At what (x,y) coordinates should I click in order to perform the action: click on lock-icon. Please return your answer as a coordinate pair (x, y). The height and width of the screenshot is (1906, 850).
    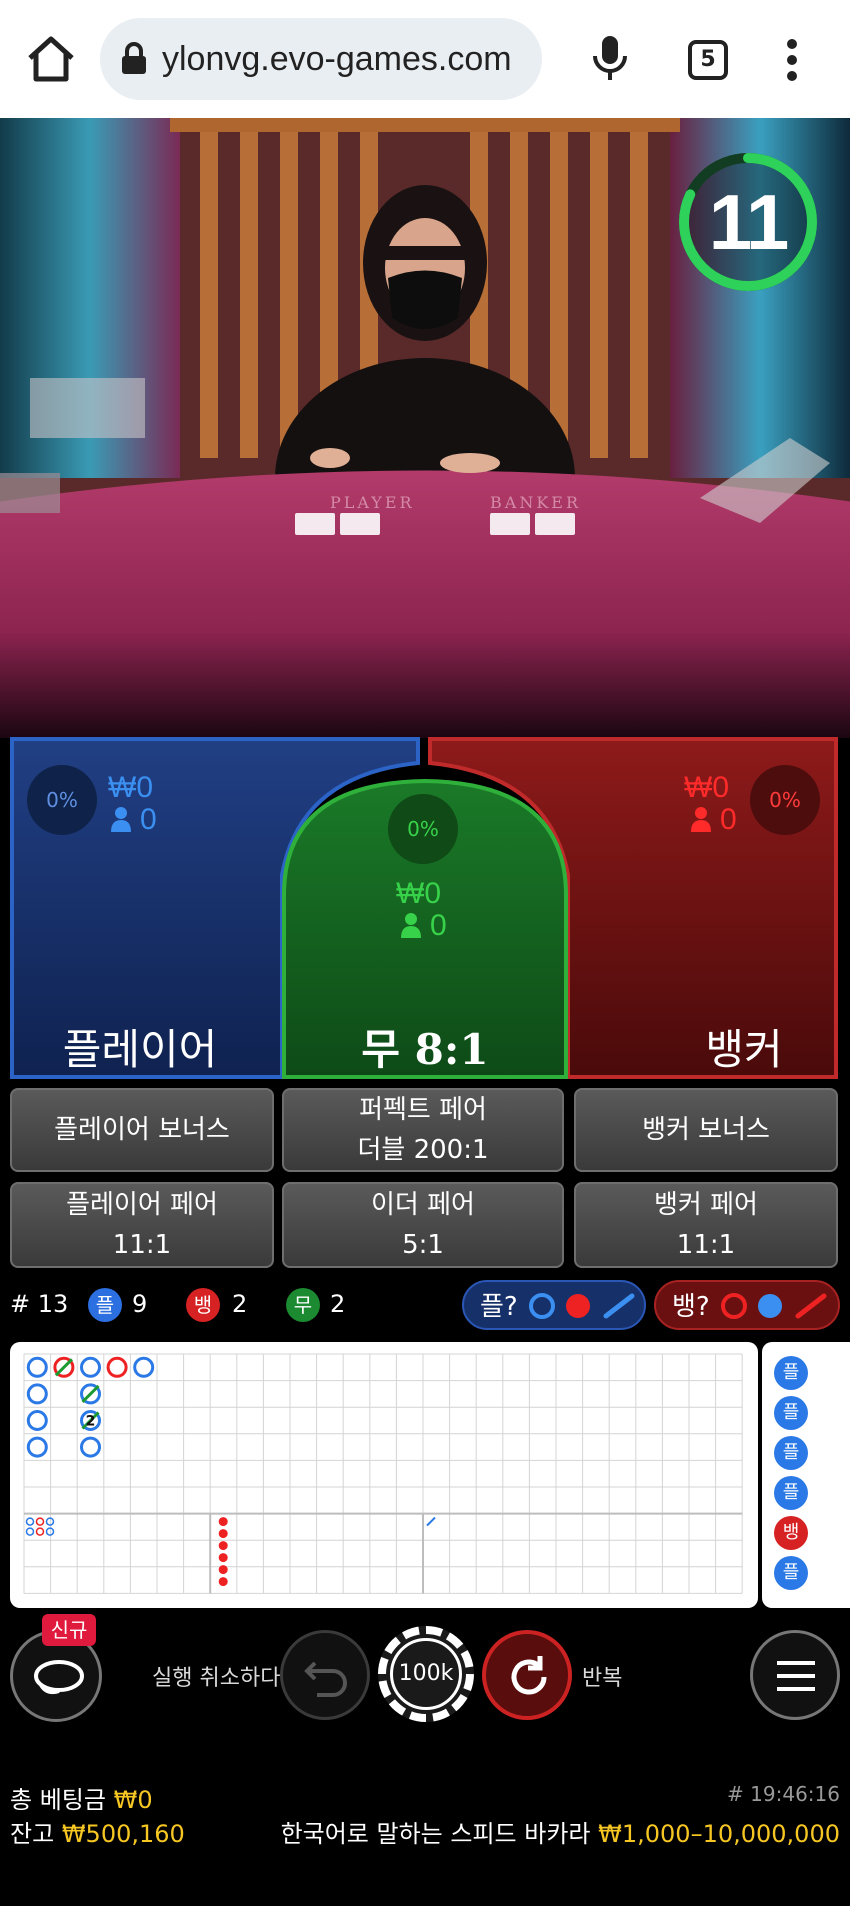
    Looking at the image, I should click on (134, 58).